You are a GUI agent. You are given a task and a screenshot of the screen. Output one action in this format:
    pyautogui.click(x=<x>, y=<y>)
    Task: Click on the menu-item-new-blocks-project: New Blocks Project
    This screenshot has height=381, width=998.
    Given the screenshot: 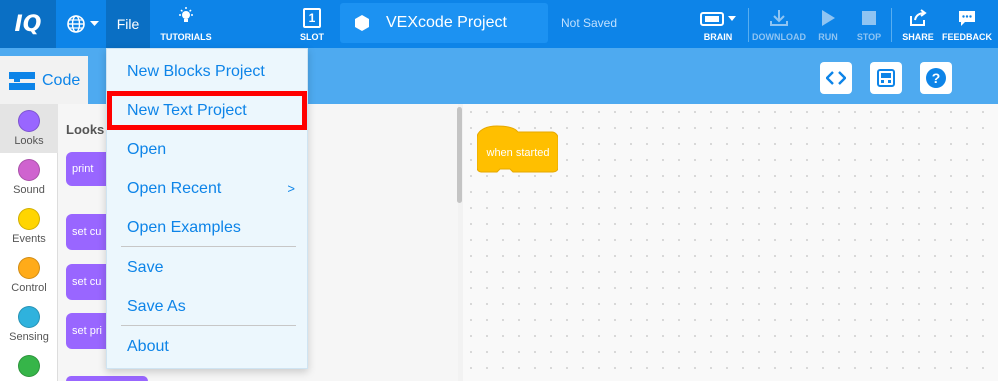 What is the action you would take?
    pyautogui.click(x=207, y=71)
    